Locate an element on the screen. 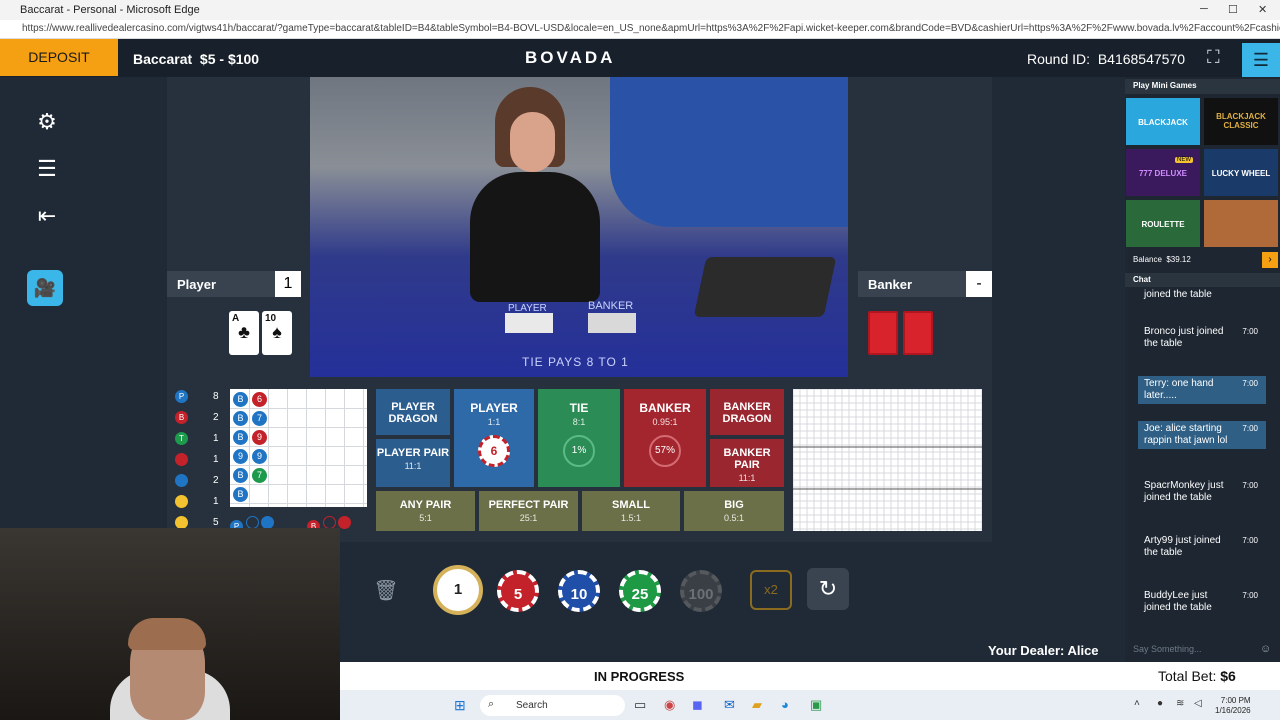  close-window-button: ✕ is located at coordinates (1262, 9).